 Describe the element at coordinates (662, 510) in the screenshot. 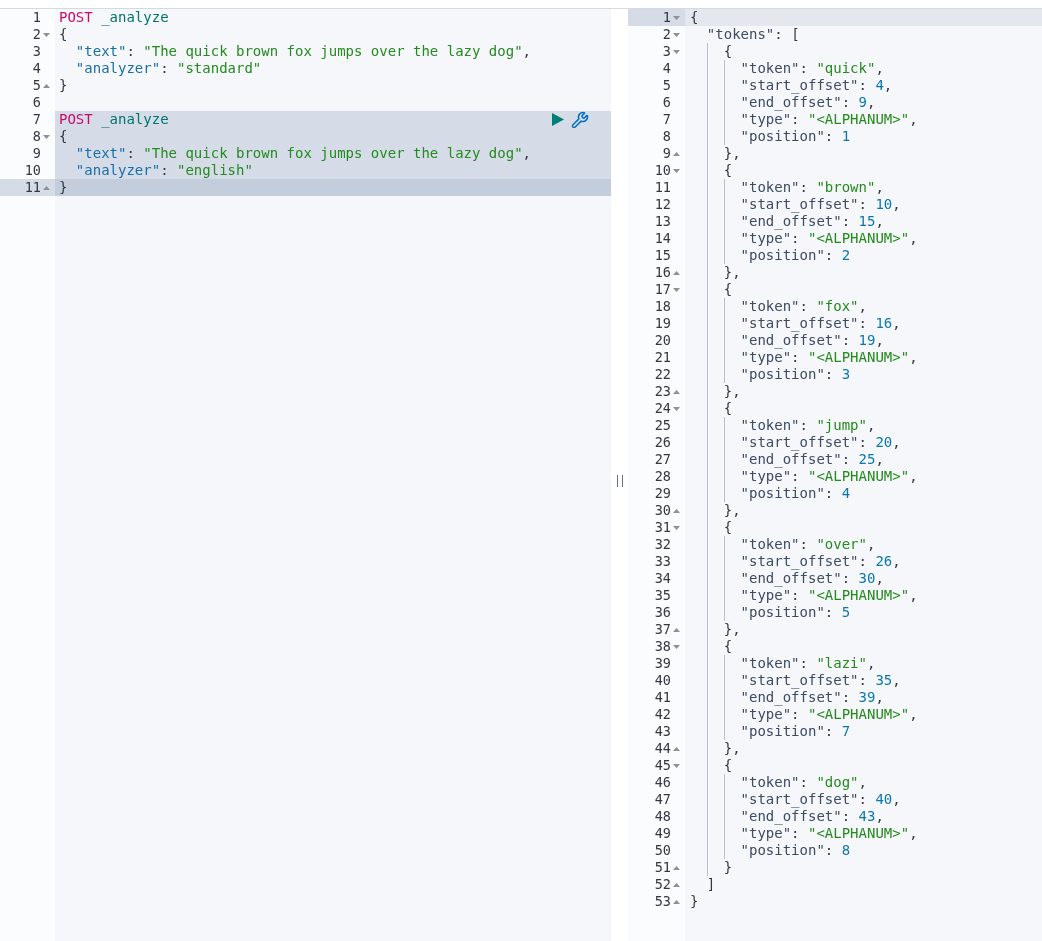

I see `line-number: 30` at that location.